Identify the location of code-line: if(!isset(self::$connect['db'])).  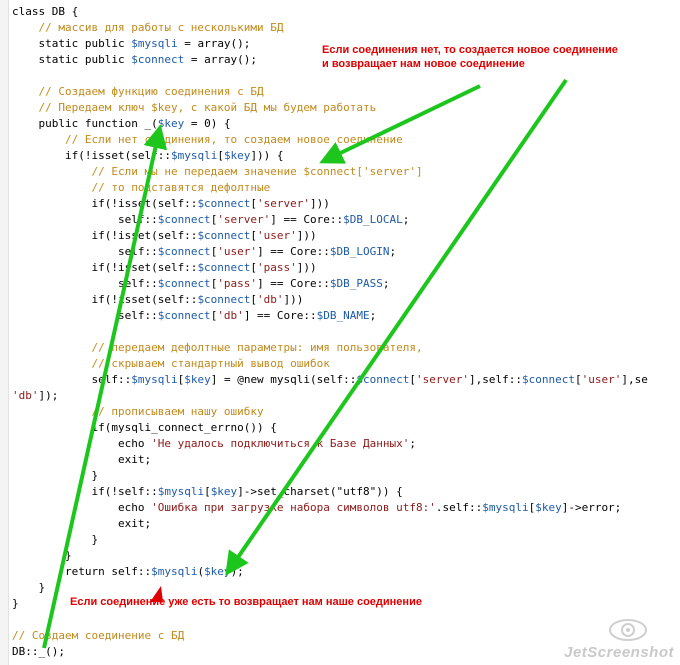
(346, 300).